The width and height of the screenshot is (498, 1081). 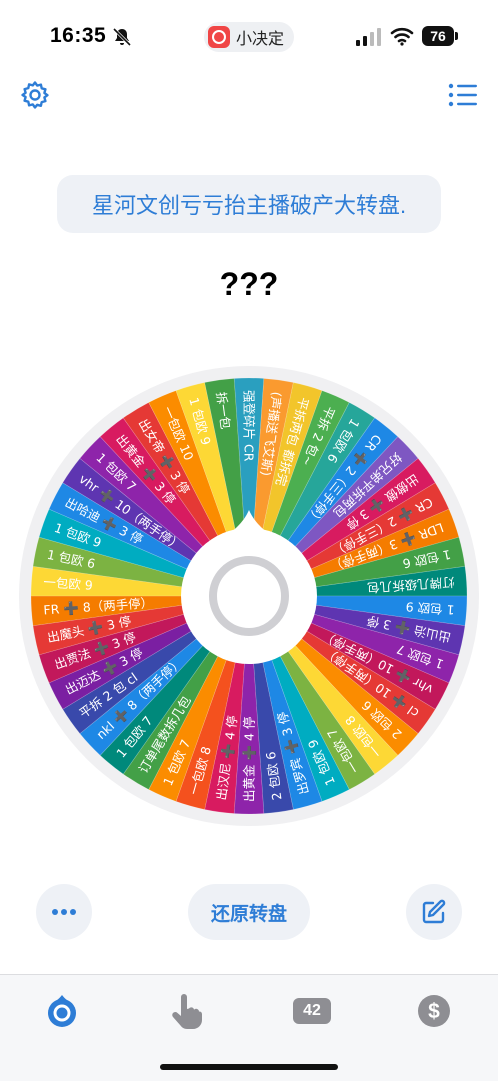 I want to click on app-name: 小决定, so click(x=260, y=39).